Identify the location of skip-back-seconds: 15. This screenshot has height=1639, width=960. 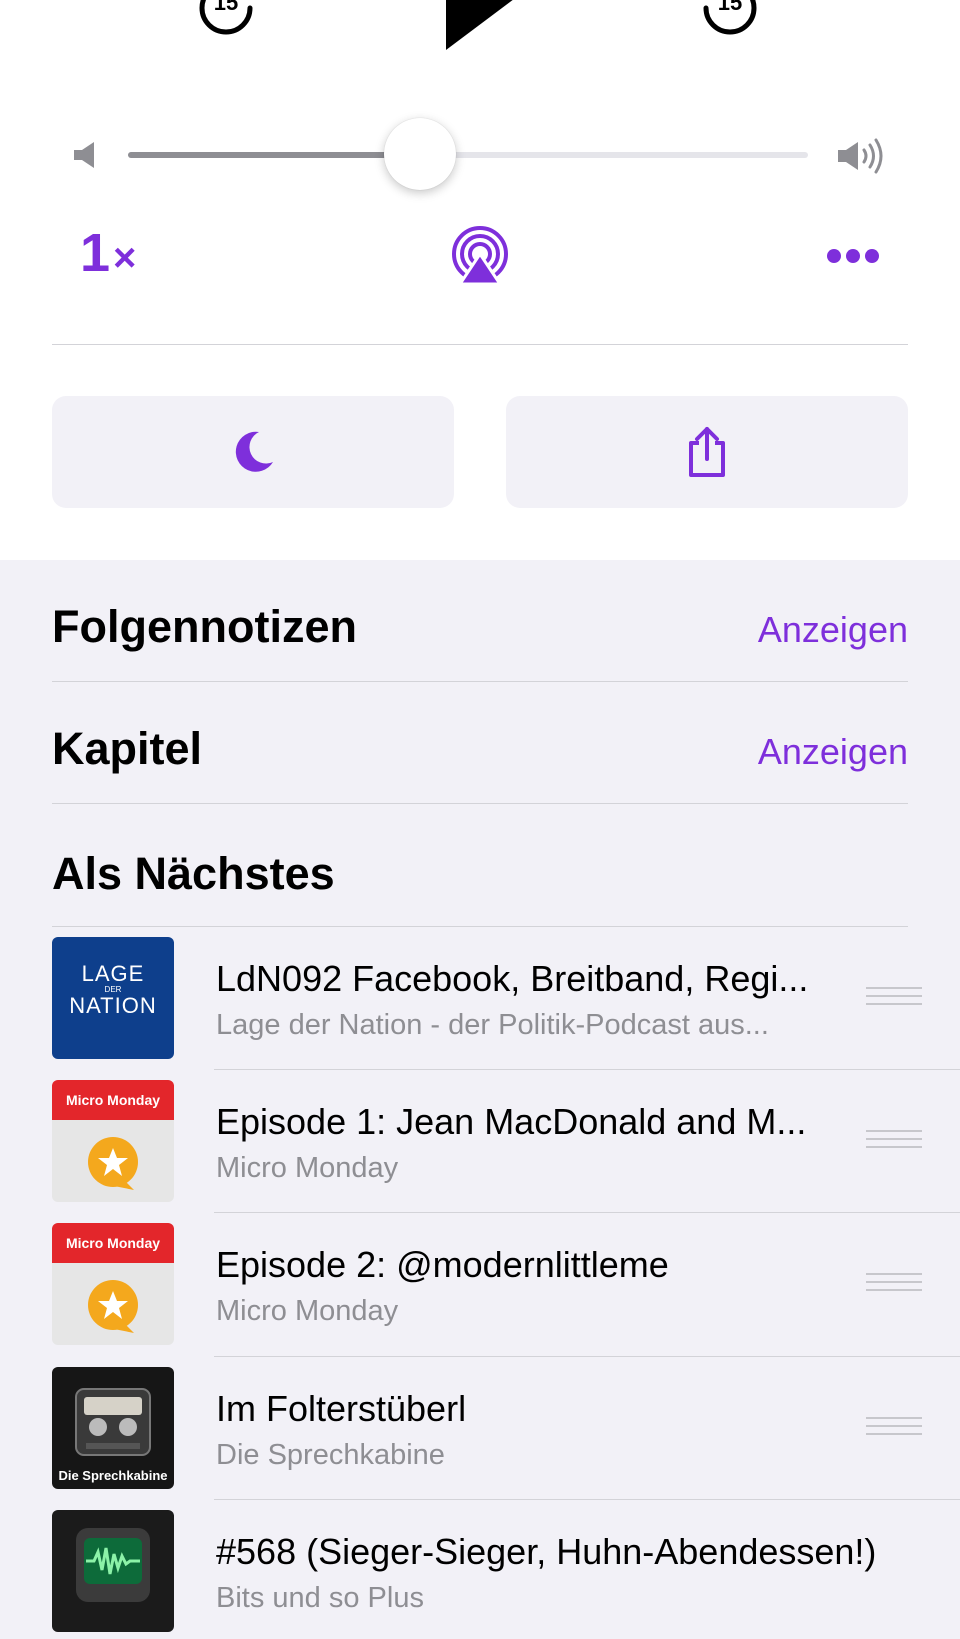
(226, 7).